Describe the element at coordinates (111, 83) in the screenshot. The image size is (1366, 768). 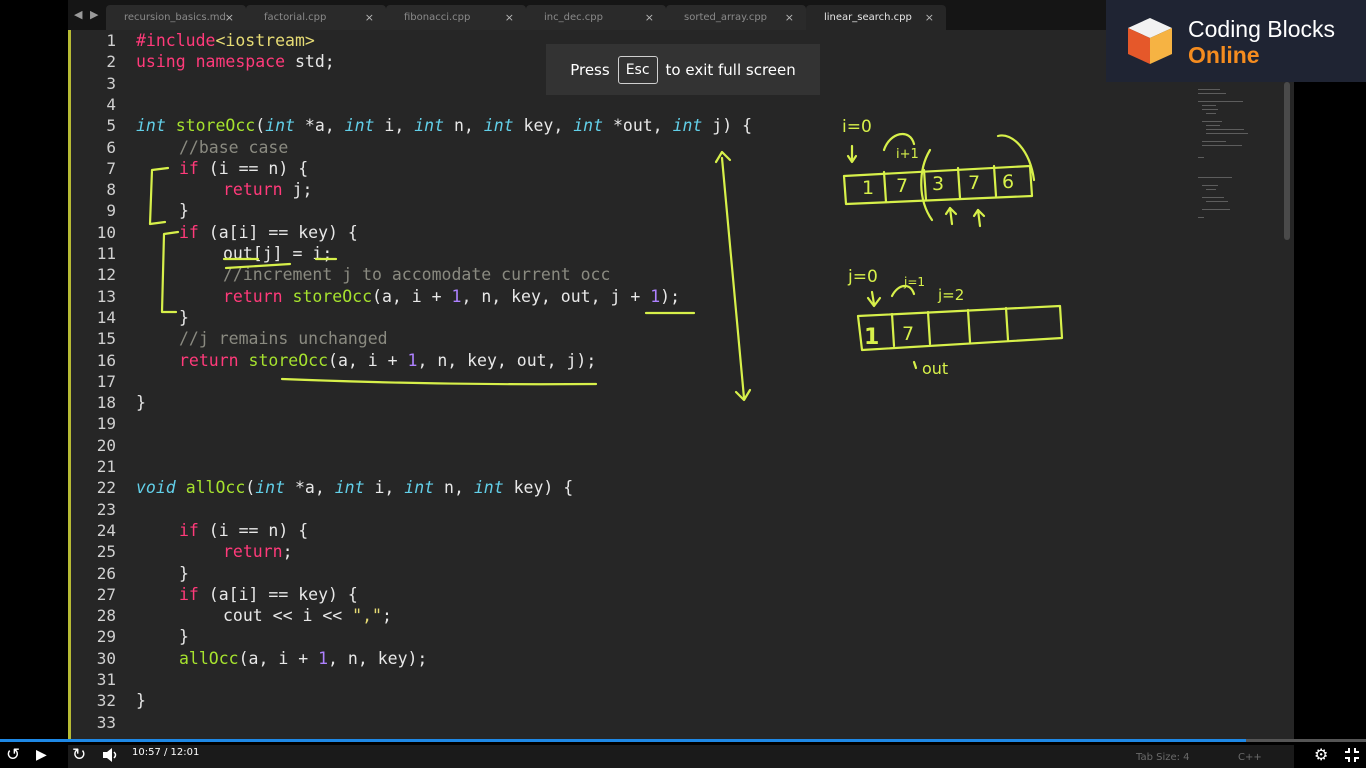
I see `line-number: 3` at that location.